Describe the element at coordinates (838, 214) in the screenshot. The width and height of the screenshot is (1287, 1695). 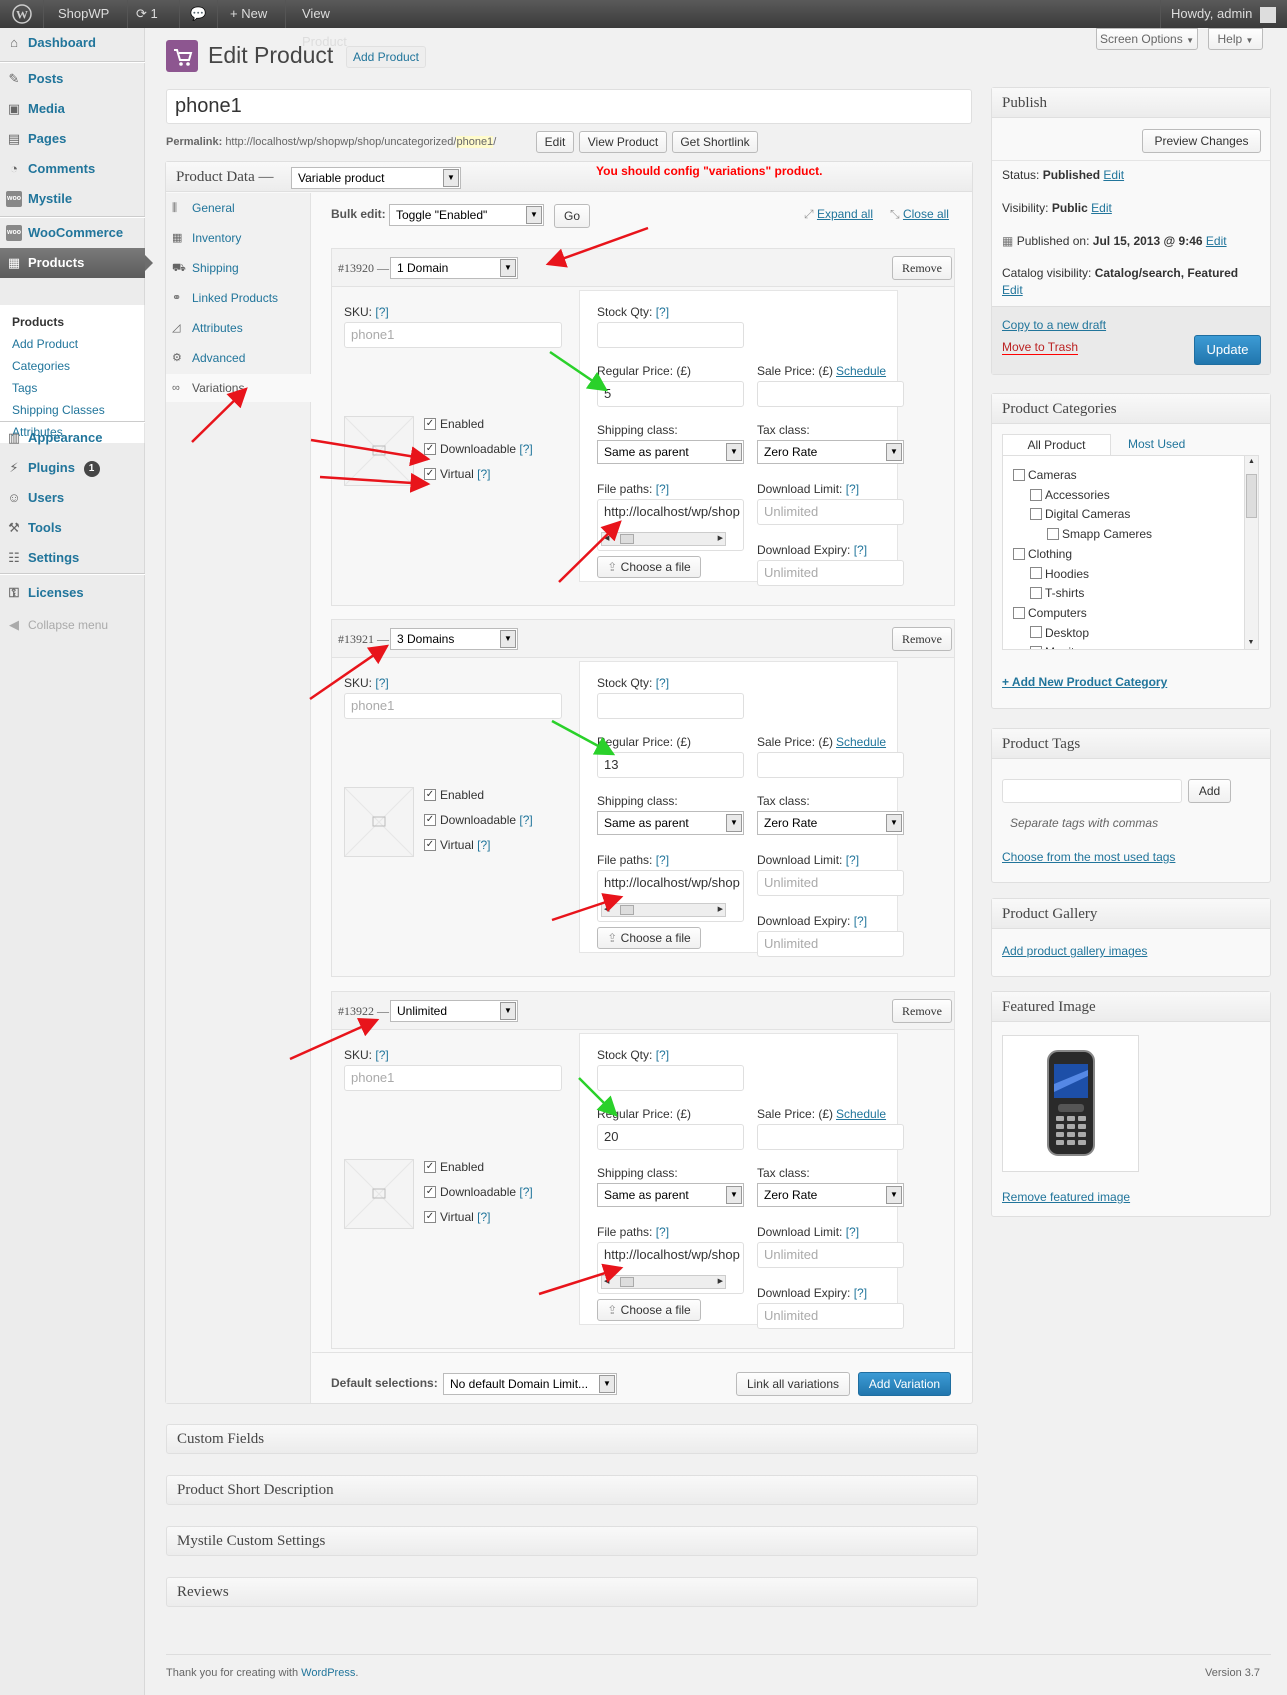
I see `expand-all-link: ⤢ Expand all` at that location.